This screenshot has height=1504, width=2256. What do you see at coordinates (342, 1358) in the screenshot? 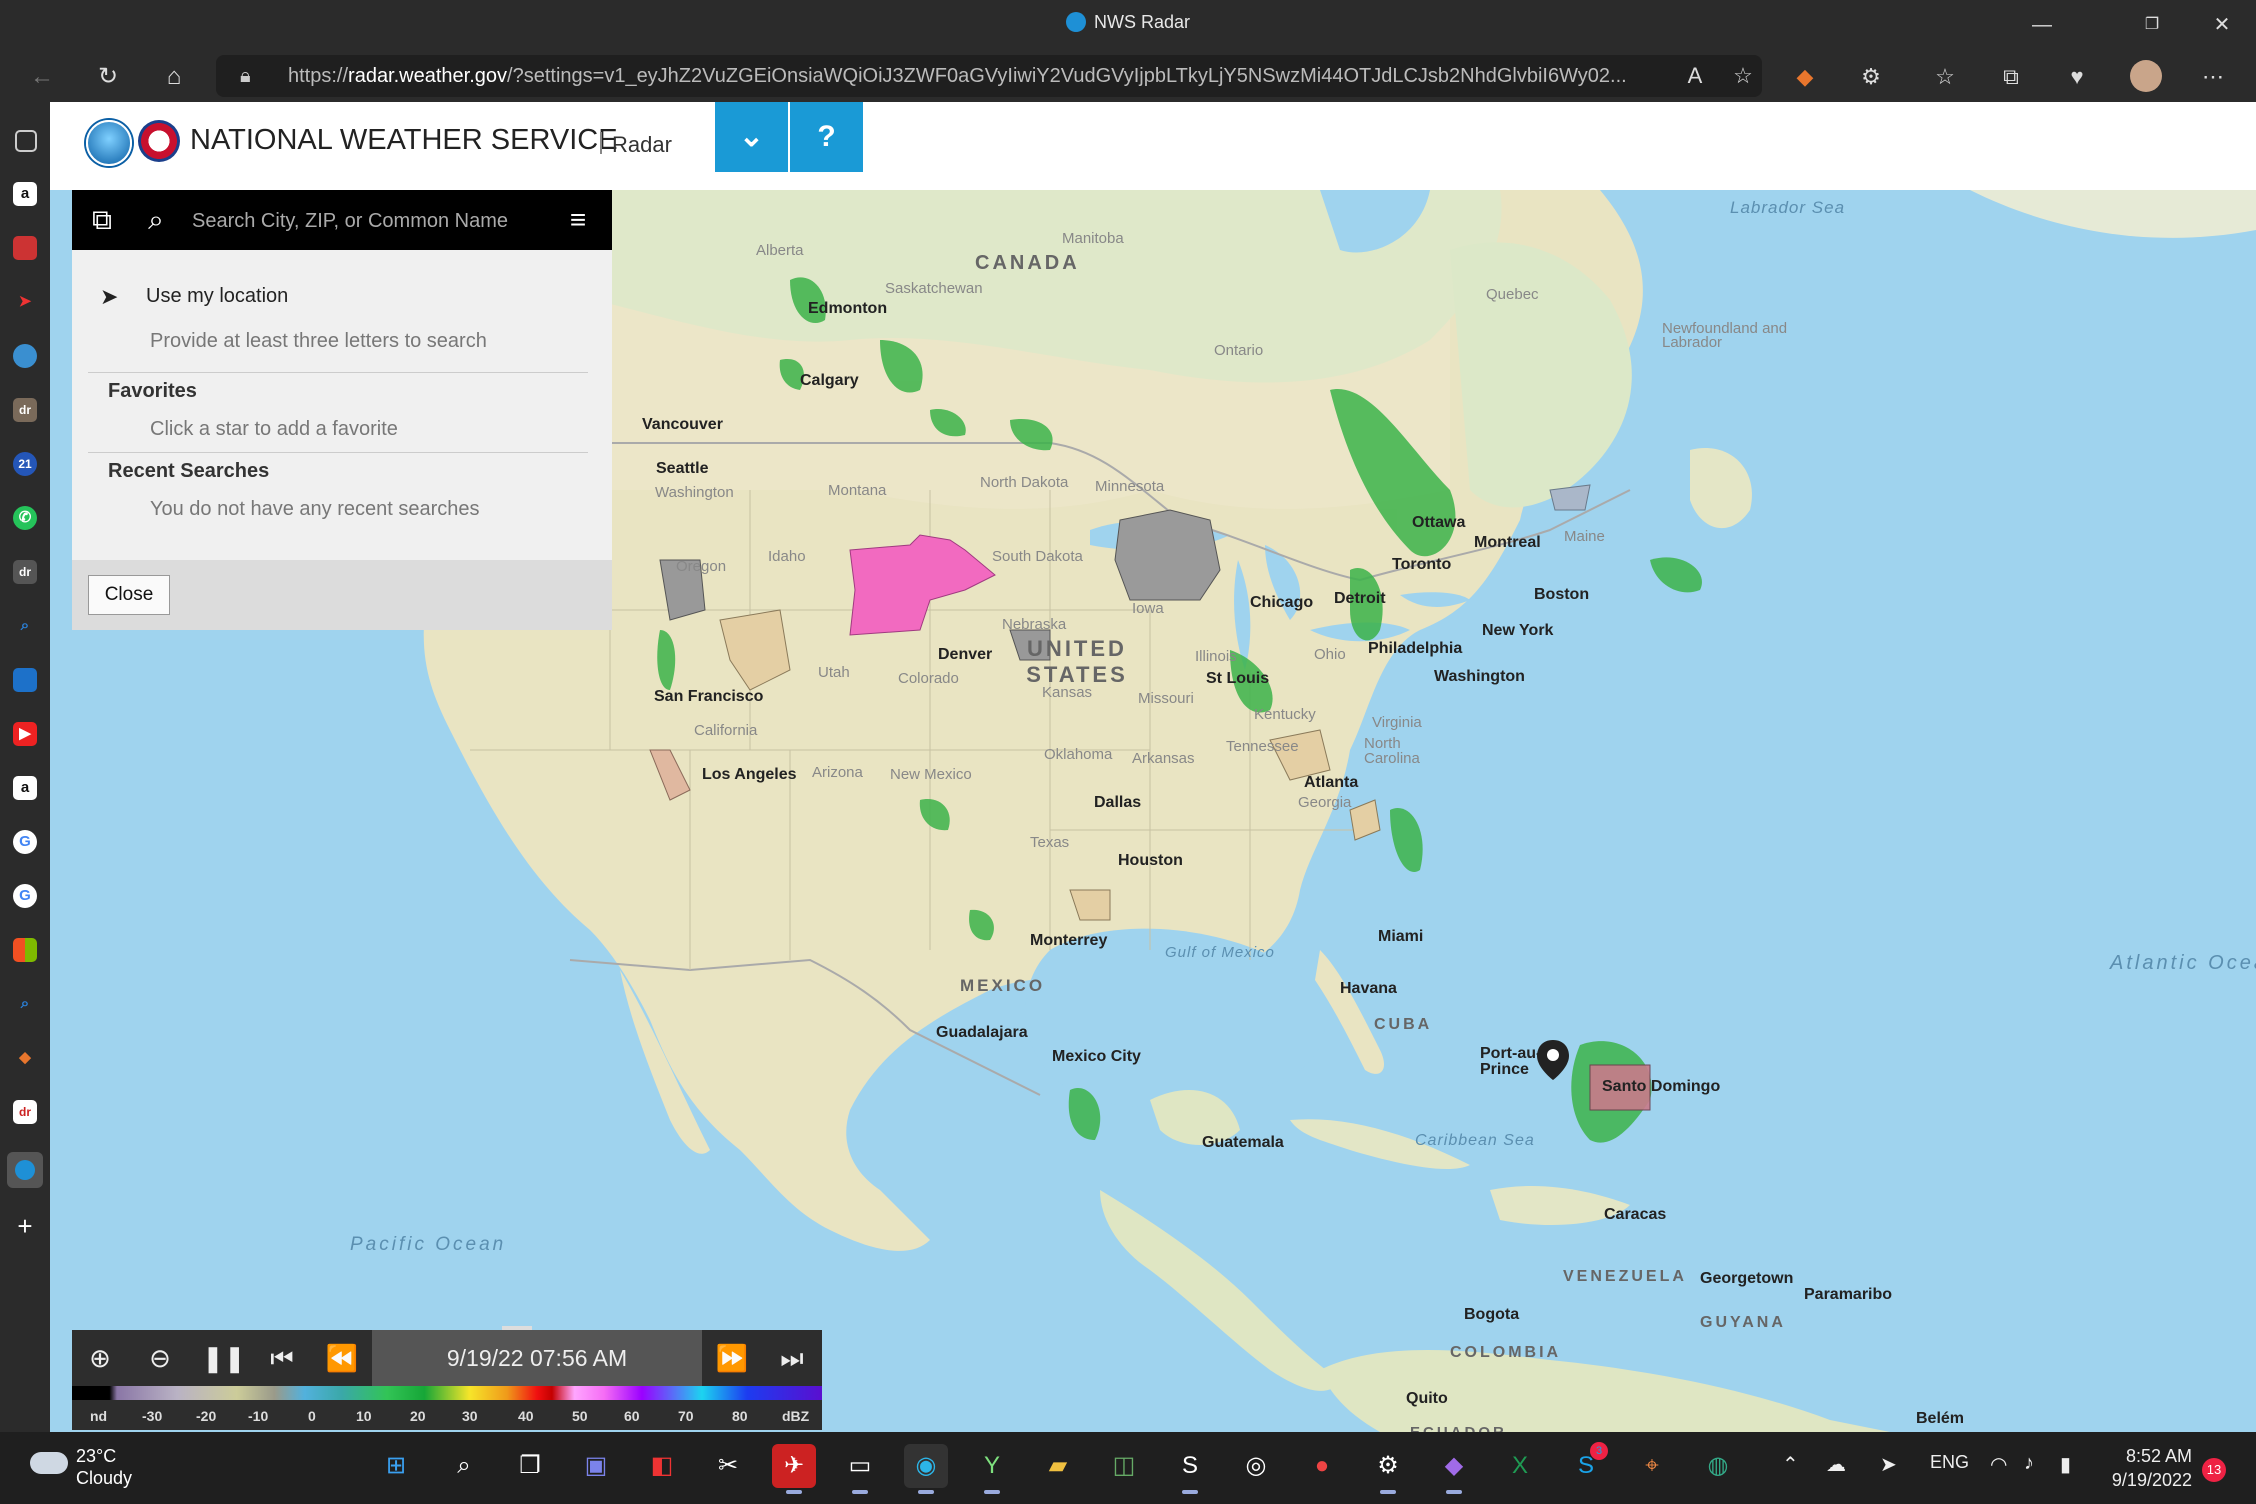
I see `step-back-icon: ⏪` at bounding box center [342, 1358].